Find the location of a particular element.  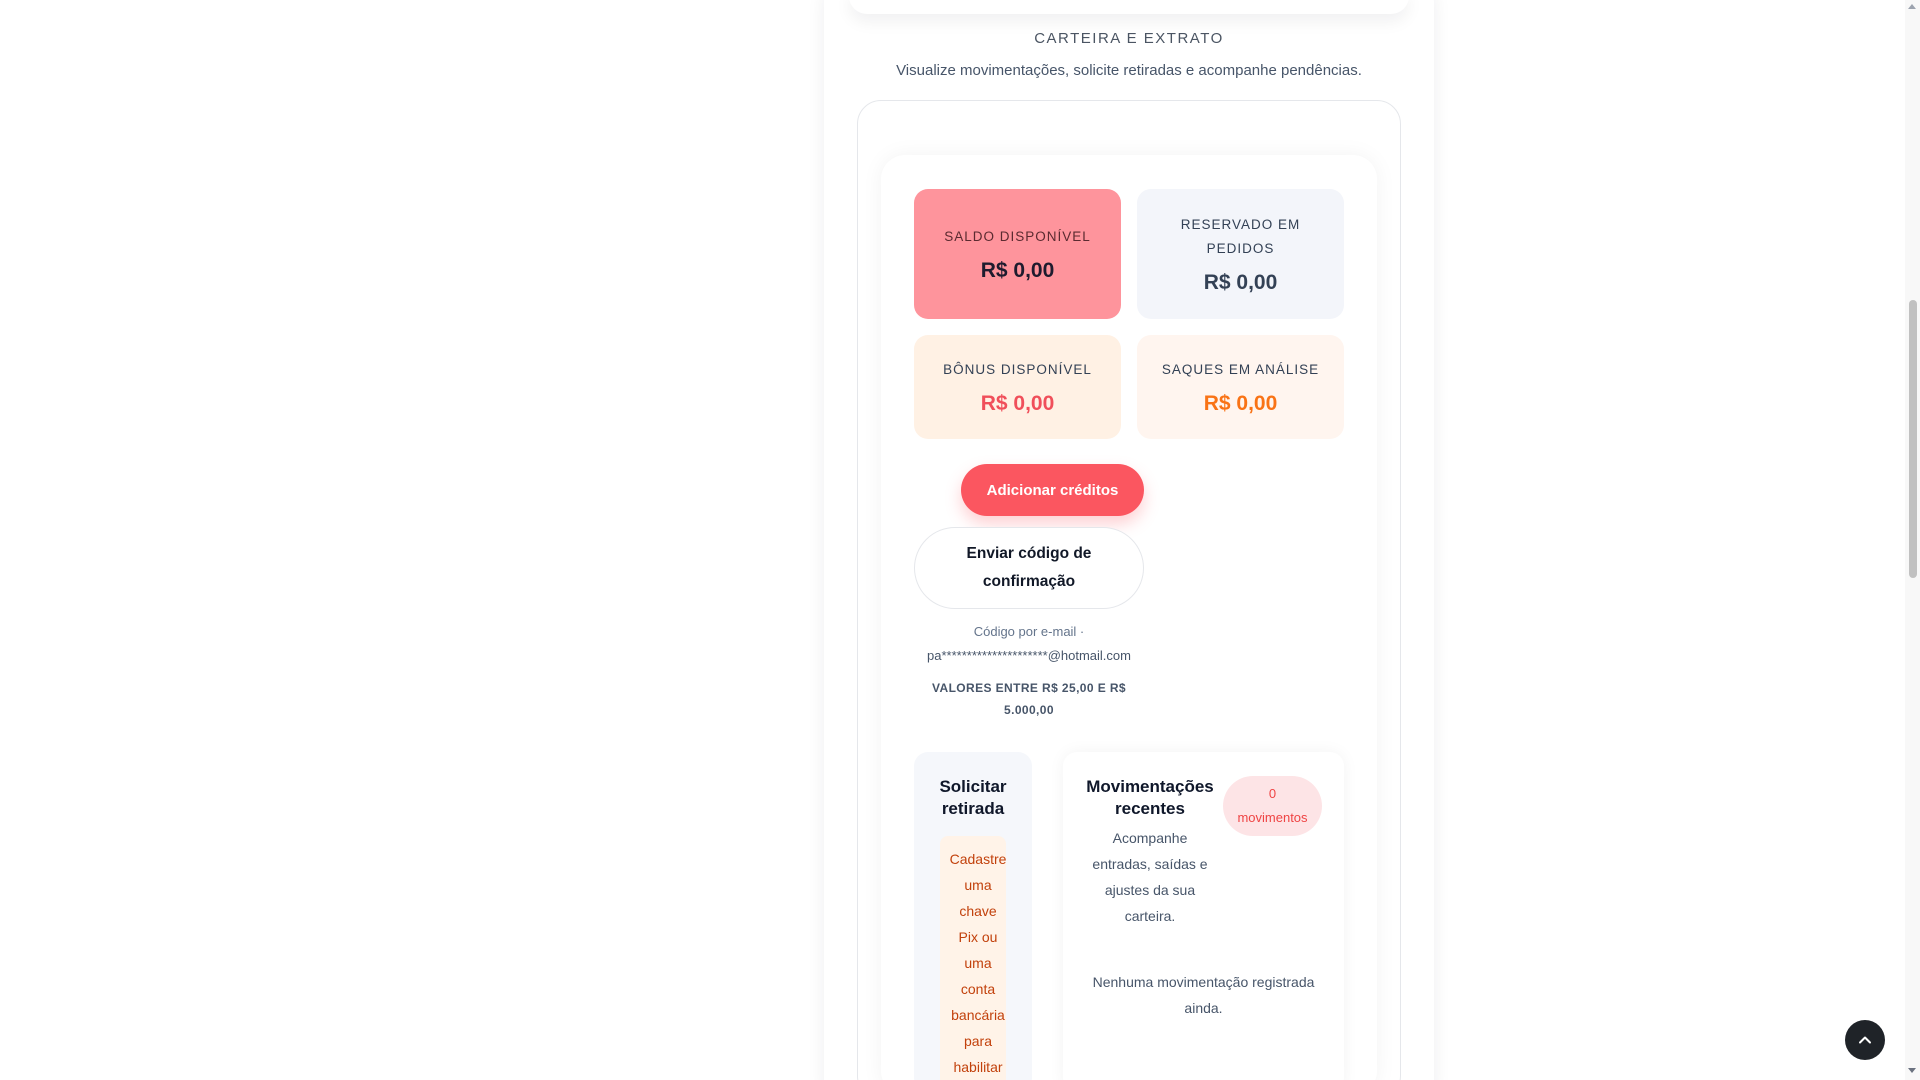

add-credits-button: Adicionar créditos is located at coordinates (1052, 490).